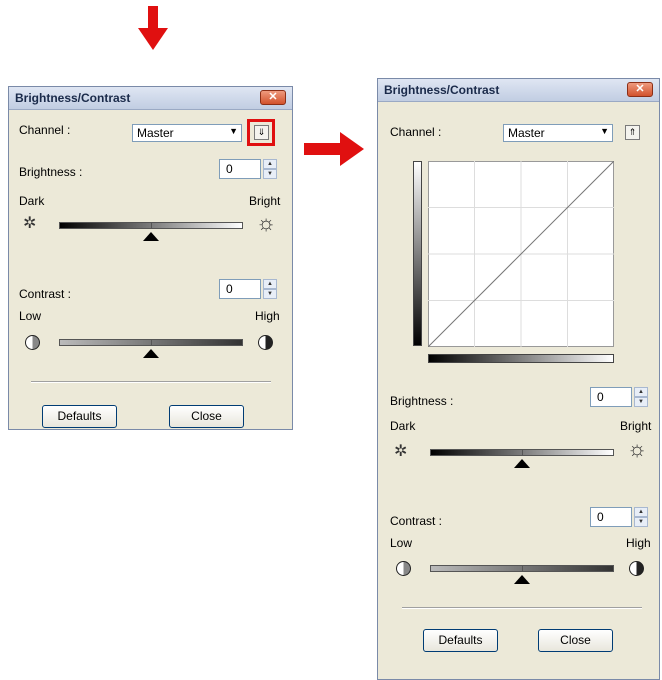 The width and height of the screenshot is (662, 680). What do you see at coordinates (632, 132) in the screenshot?
I see `collapse-button: ⇑` at bounding box center [632, 132].